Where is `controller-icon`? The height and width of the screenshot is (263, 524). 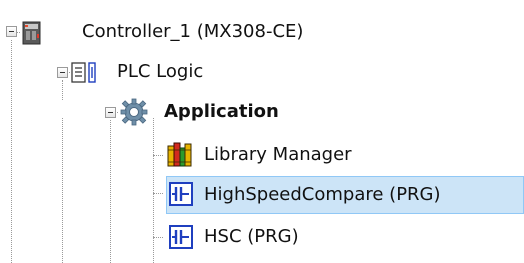 controller-icon is located at coordinates (32, 33).